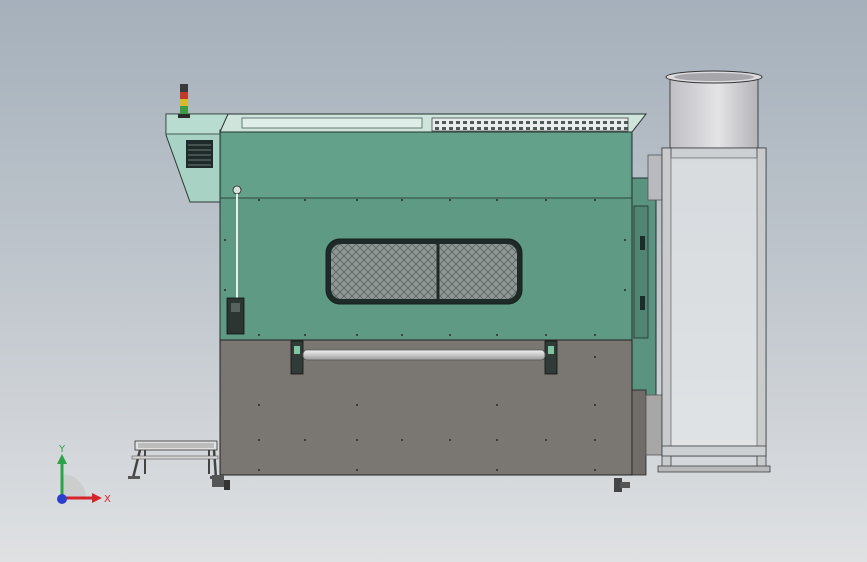  I want to click on signal-tower, so click(184, 101).